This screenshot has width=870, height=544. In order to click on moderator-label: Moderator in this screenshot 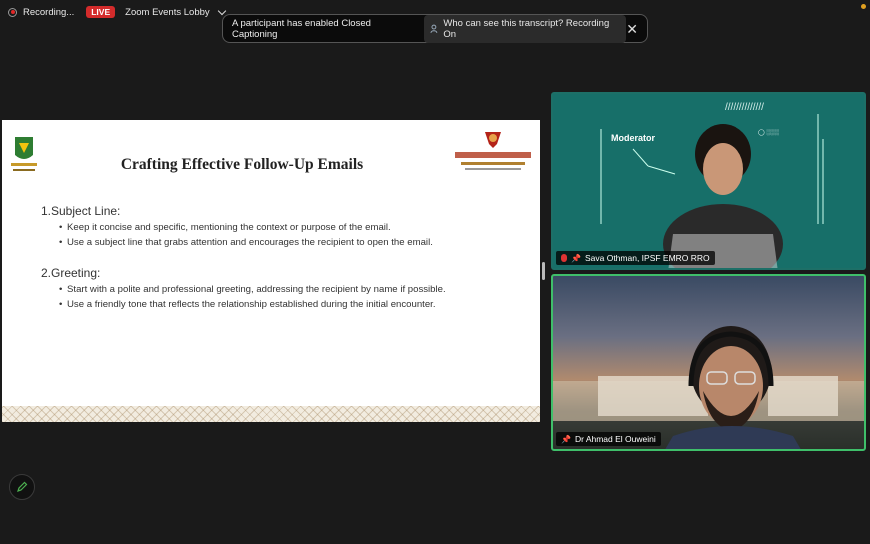, I will do `click(633, 138)`.